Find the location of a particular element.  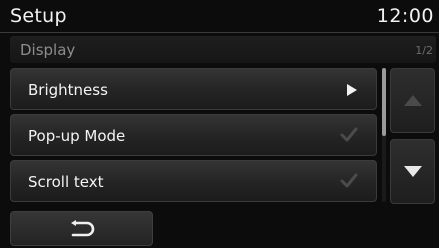

header-divider is located at coordinates (219, 32).